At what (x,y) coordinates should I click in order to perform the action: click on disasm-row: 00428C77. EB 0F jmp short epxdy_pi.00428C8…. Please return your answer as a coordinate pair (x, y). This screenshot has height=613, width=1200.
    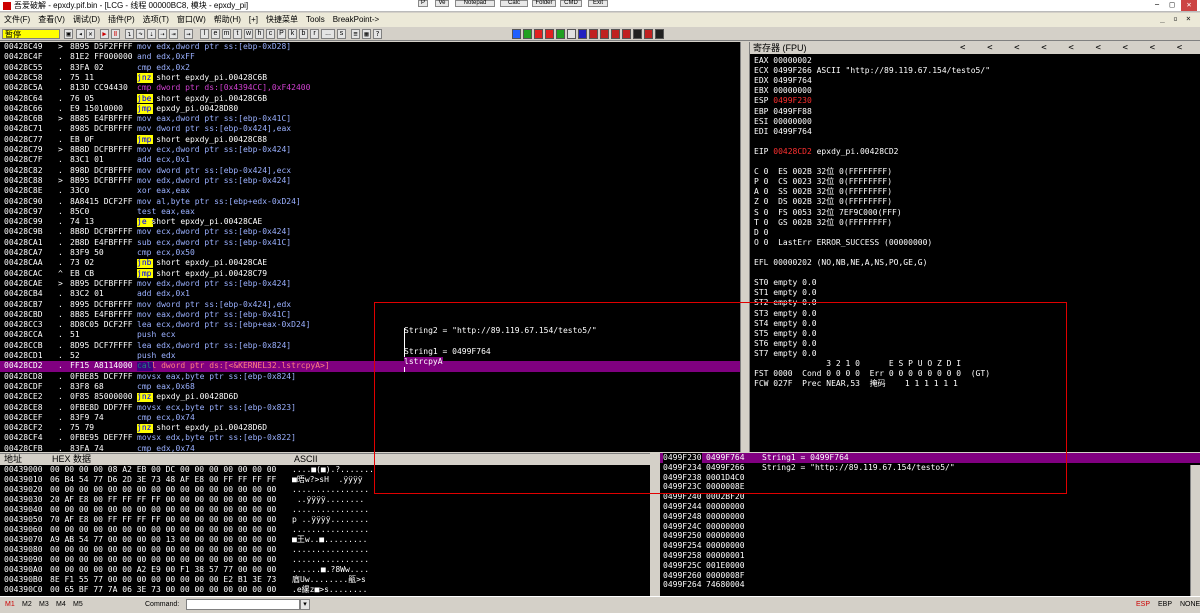
    Looking at the image, I should click on (370, 140).